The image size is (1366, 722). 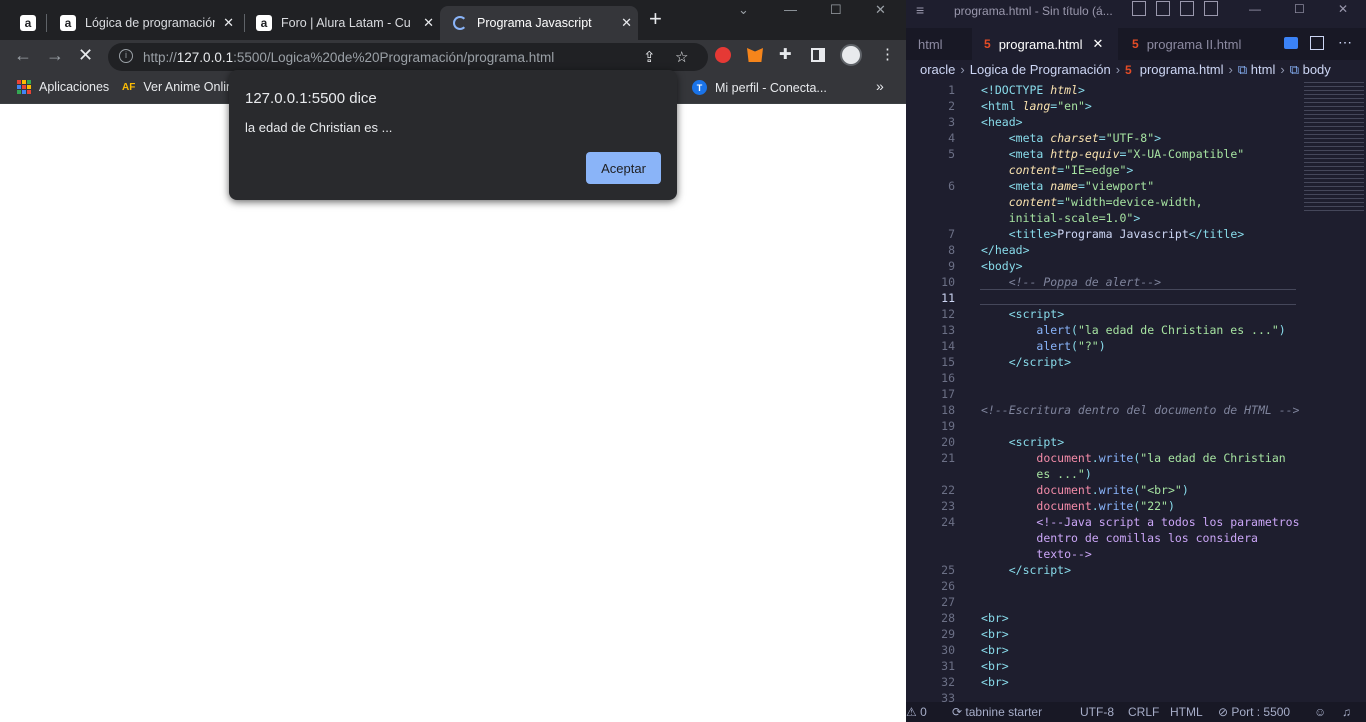 What do you see at coordinates (948, 44) in the screenshot?
I see `tab-html: html` at bounding box center [948, 44].